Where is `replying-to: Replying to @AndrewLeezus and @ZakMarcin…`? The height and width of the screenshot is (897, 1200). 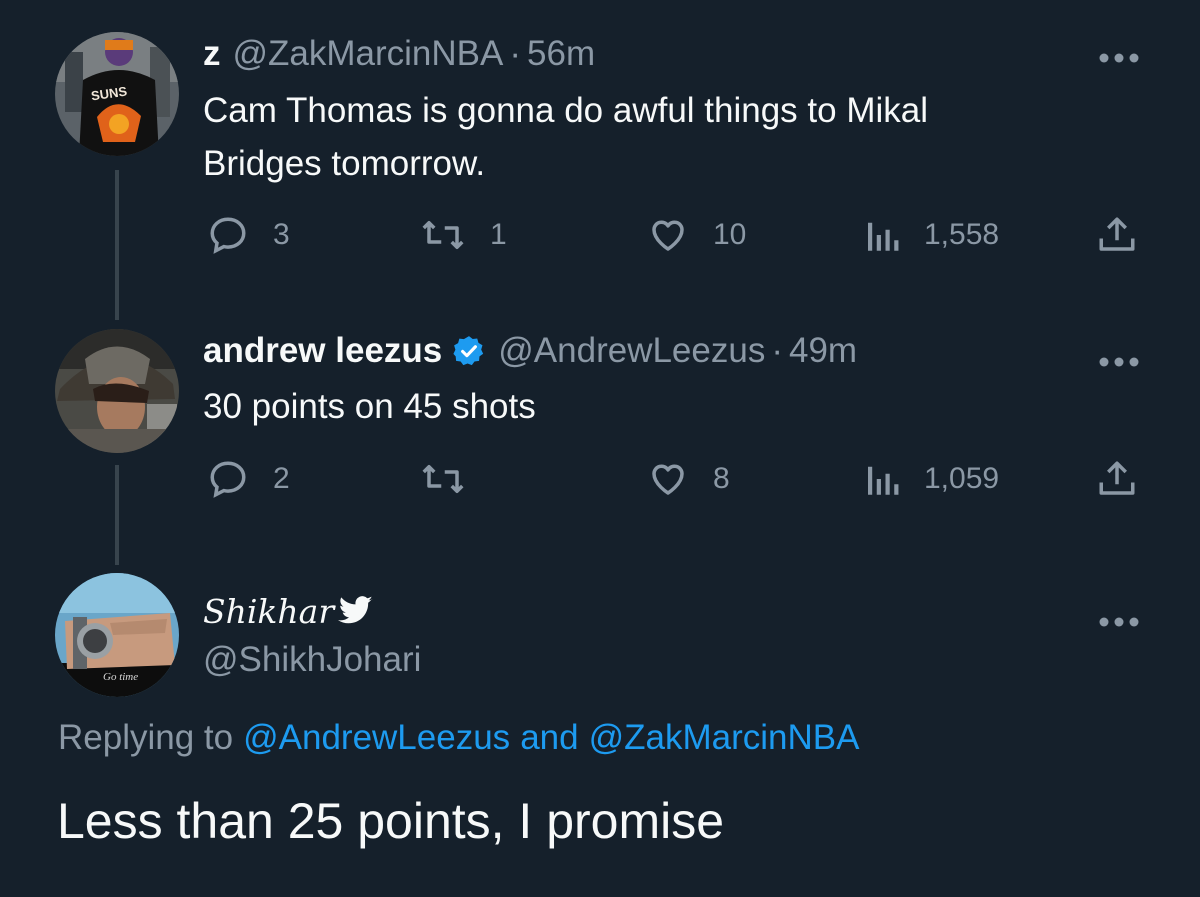
replying-to: Replying to @AndrewLeezus and @ZakMarcin… is located at coordinates (458, 738).